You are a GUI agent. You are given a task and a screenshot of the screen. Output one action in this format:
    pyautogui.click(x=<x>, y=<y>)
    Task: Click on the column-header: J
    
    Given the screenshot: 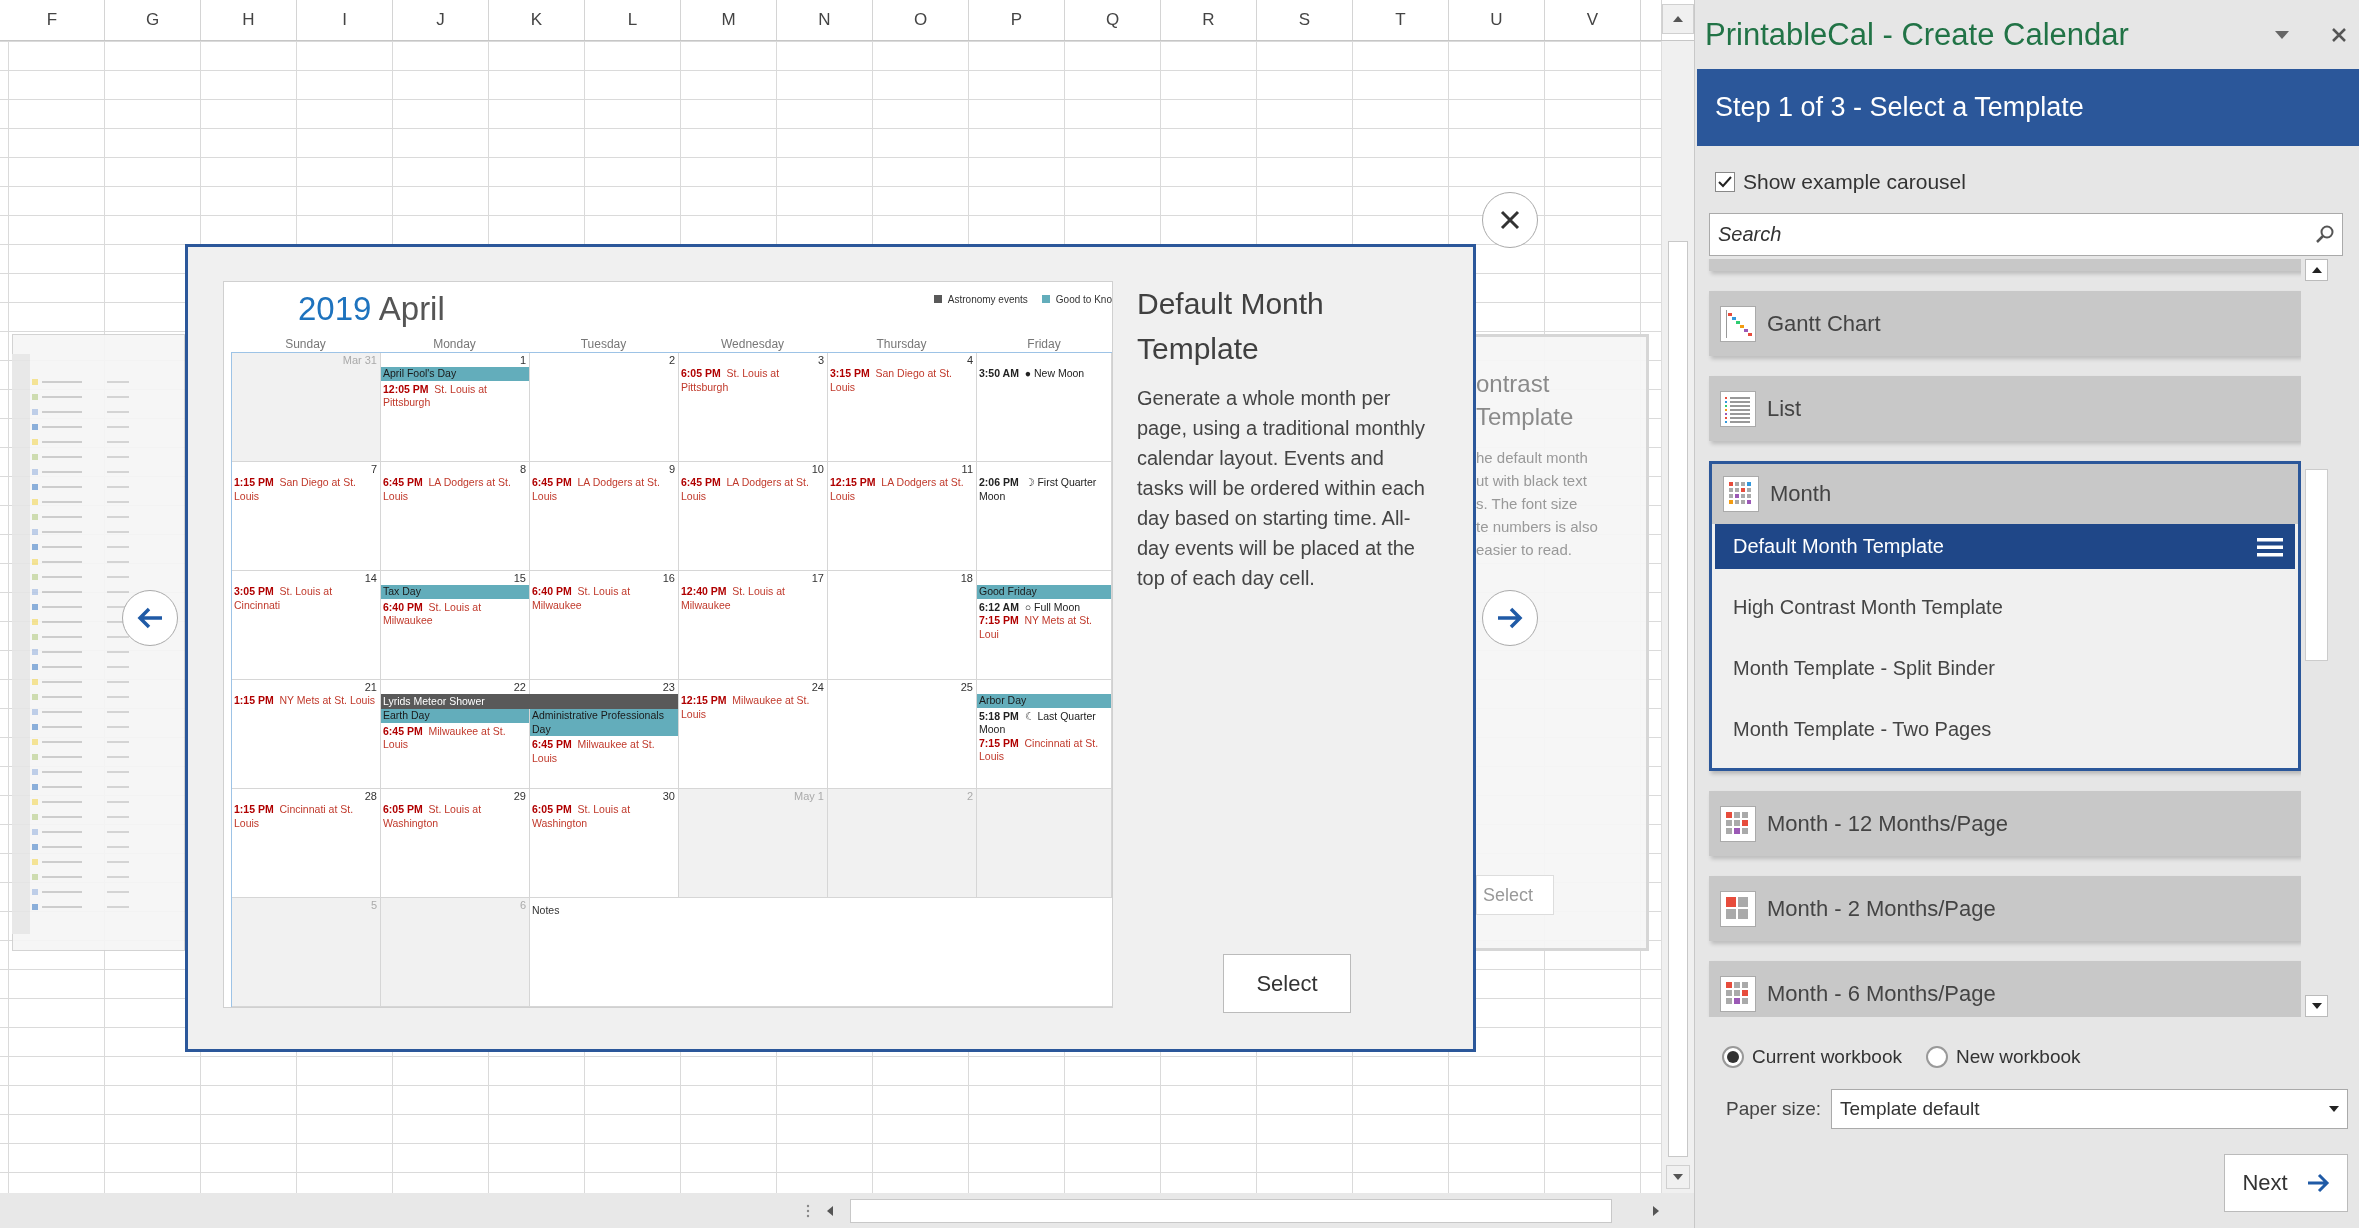 What is the action you would take?
    pyautogui.click(x=441, y=20)
    